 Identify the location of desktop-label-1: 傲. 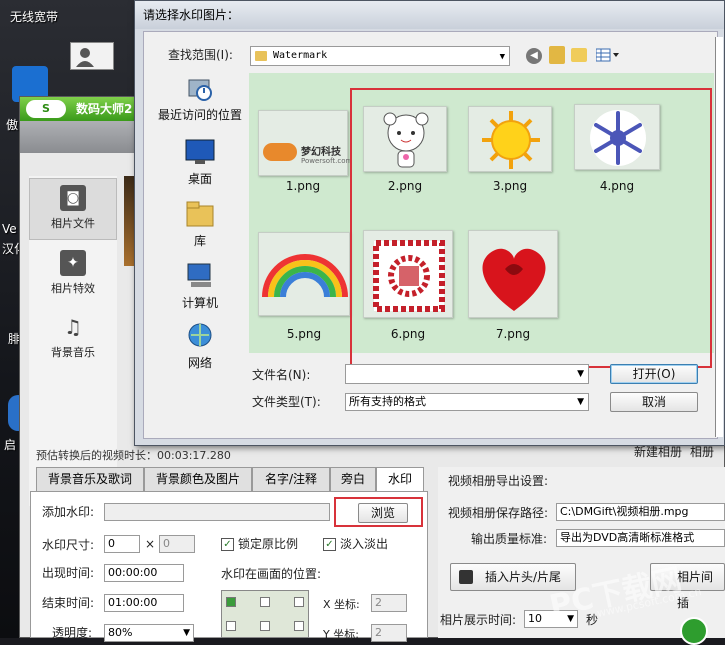
(12, 125).